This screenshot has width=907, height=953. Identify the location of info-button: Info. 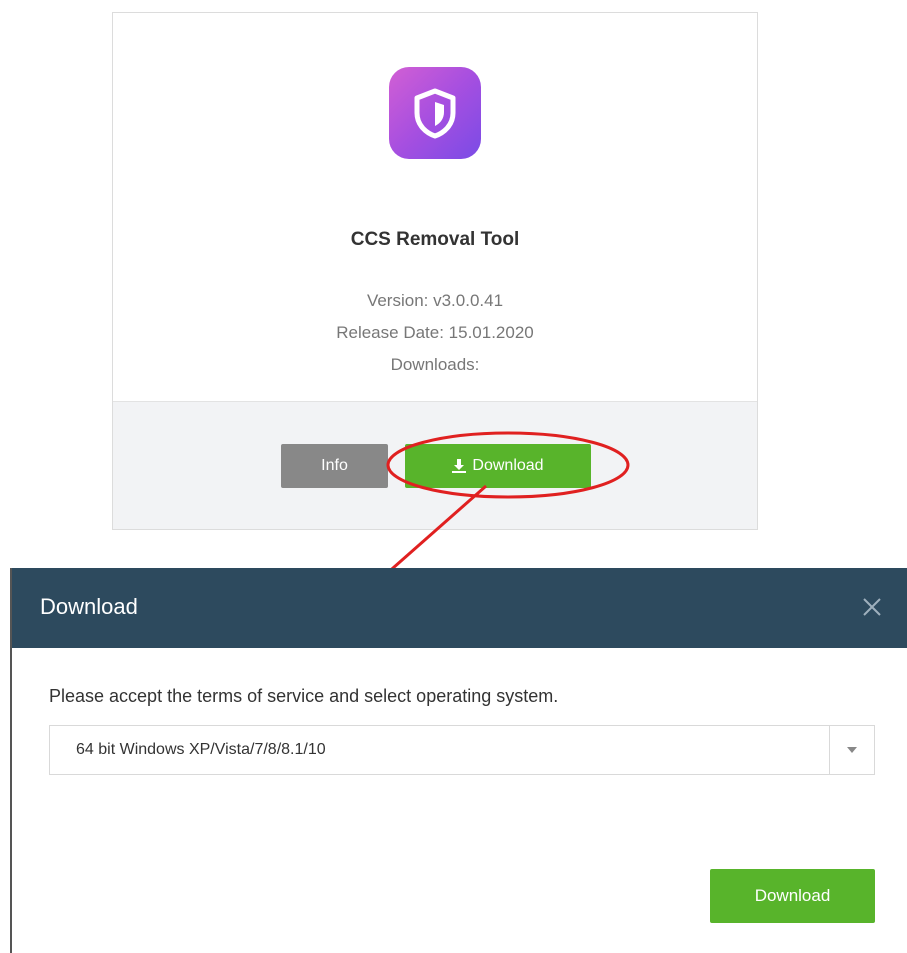
(334, 466).